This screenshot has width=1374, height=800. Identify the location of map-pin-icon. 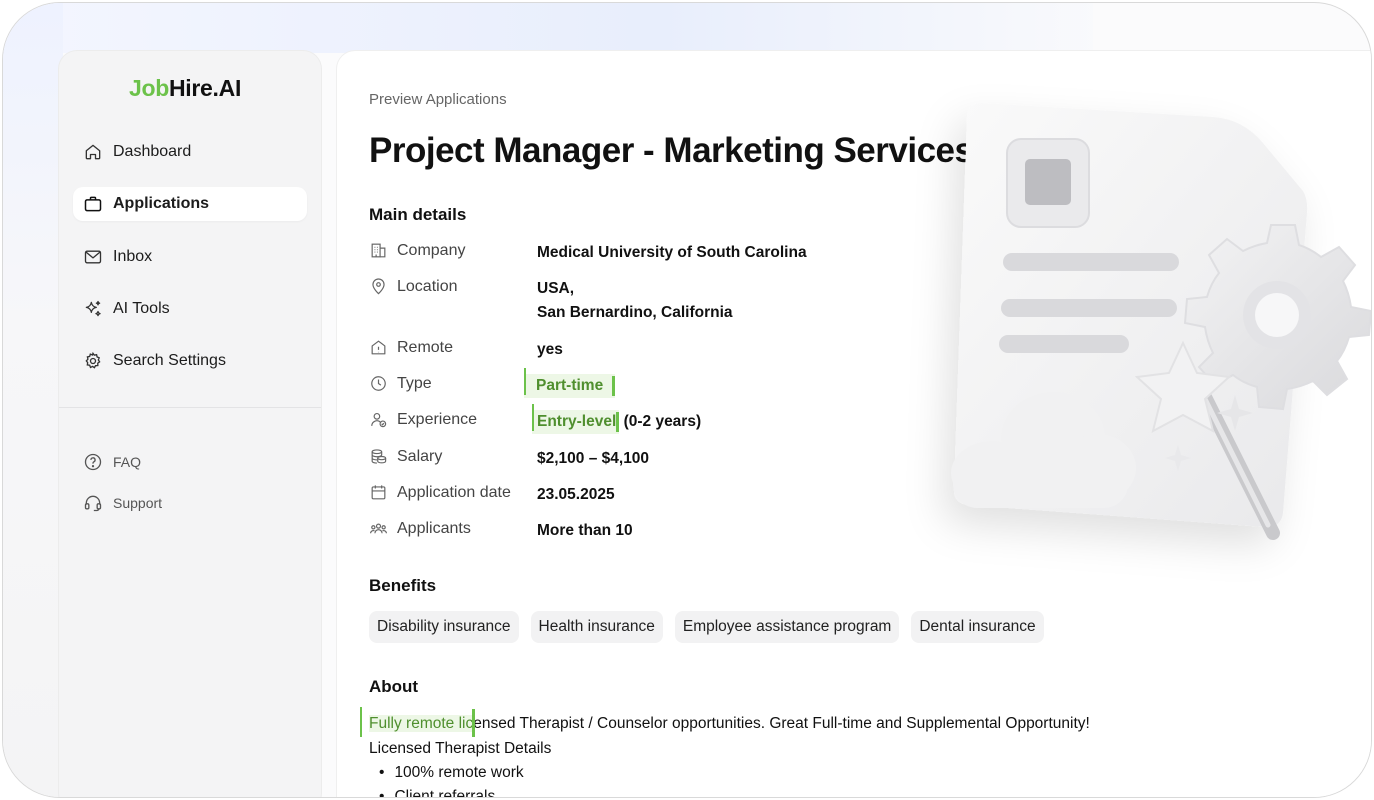
(378, 286).